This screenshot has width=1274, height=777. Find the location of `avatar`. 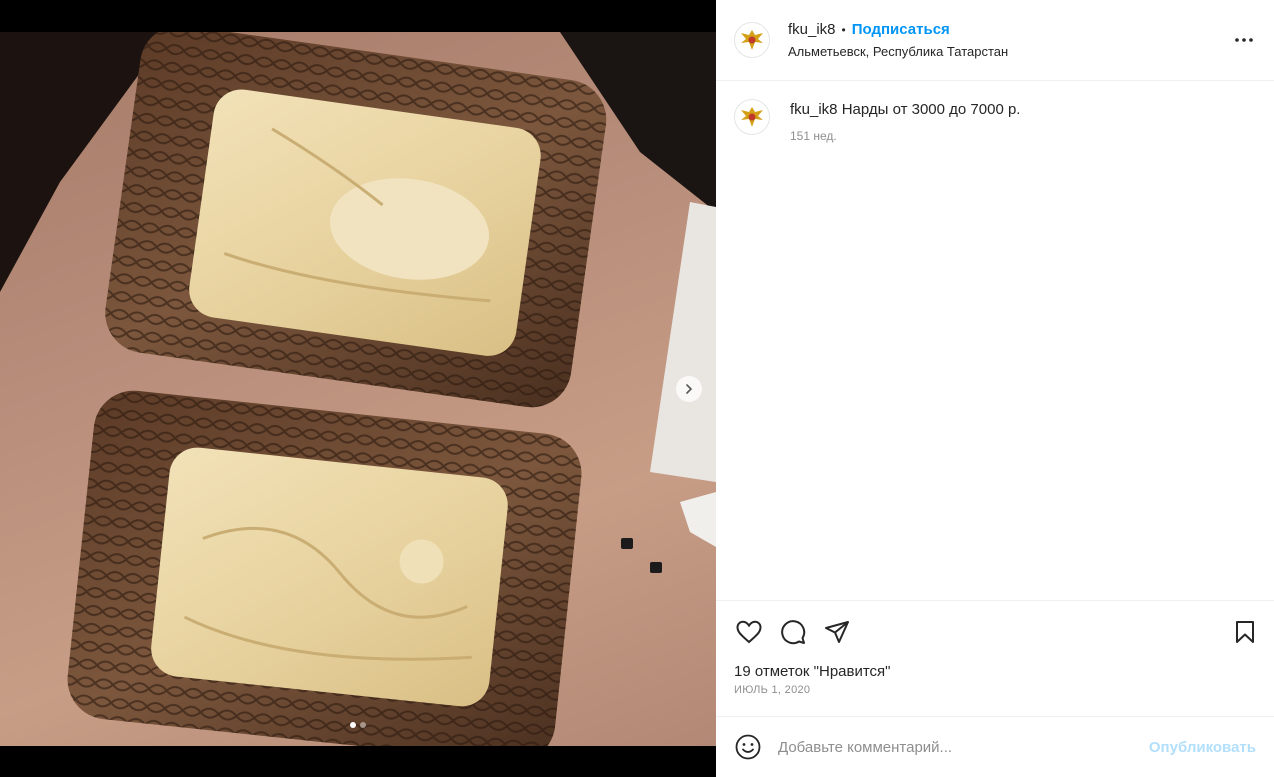

avatar is located at coordinates (752, 40).